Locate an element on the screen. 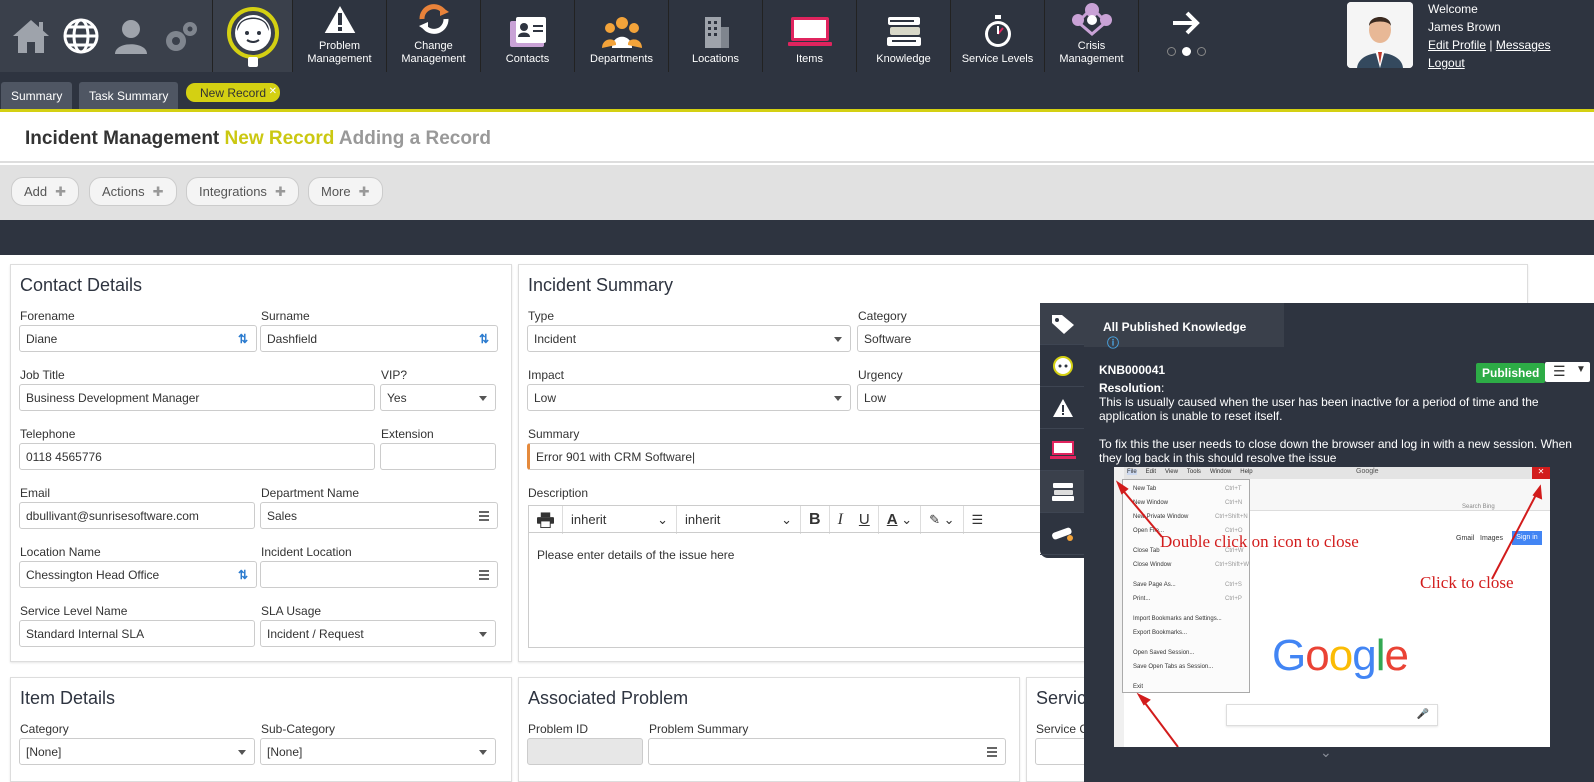  forename-field: Diane ⇅ is located at coordinates (138, 338).